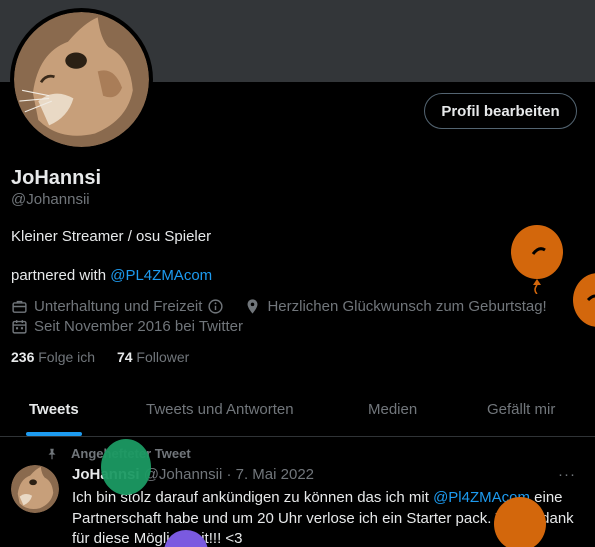  What do you see at coordinates (19, 306) in the screenshot?
I see `briefcase-icon` at bounding box center [19, 306].